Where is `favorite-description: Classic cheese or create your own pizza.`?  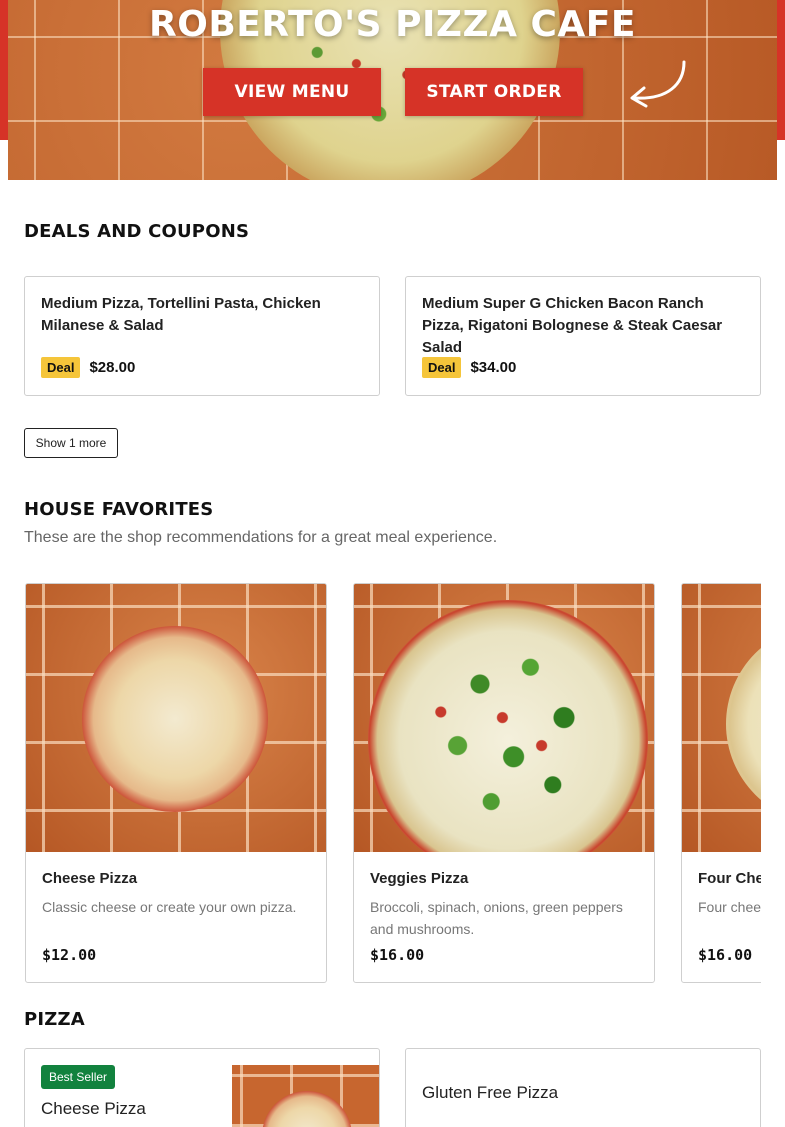
favorite-description: Classic cheese or create your own pizza. is located at coordinates (169, 907).